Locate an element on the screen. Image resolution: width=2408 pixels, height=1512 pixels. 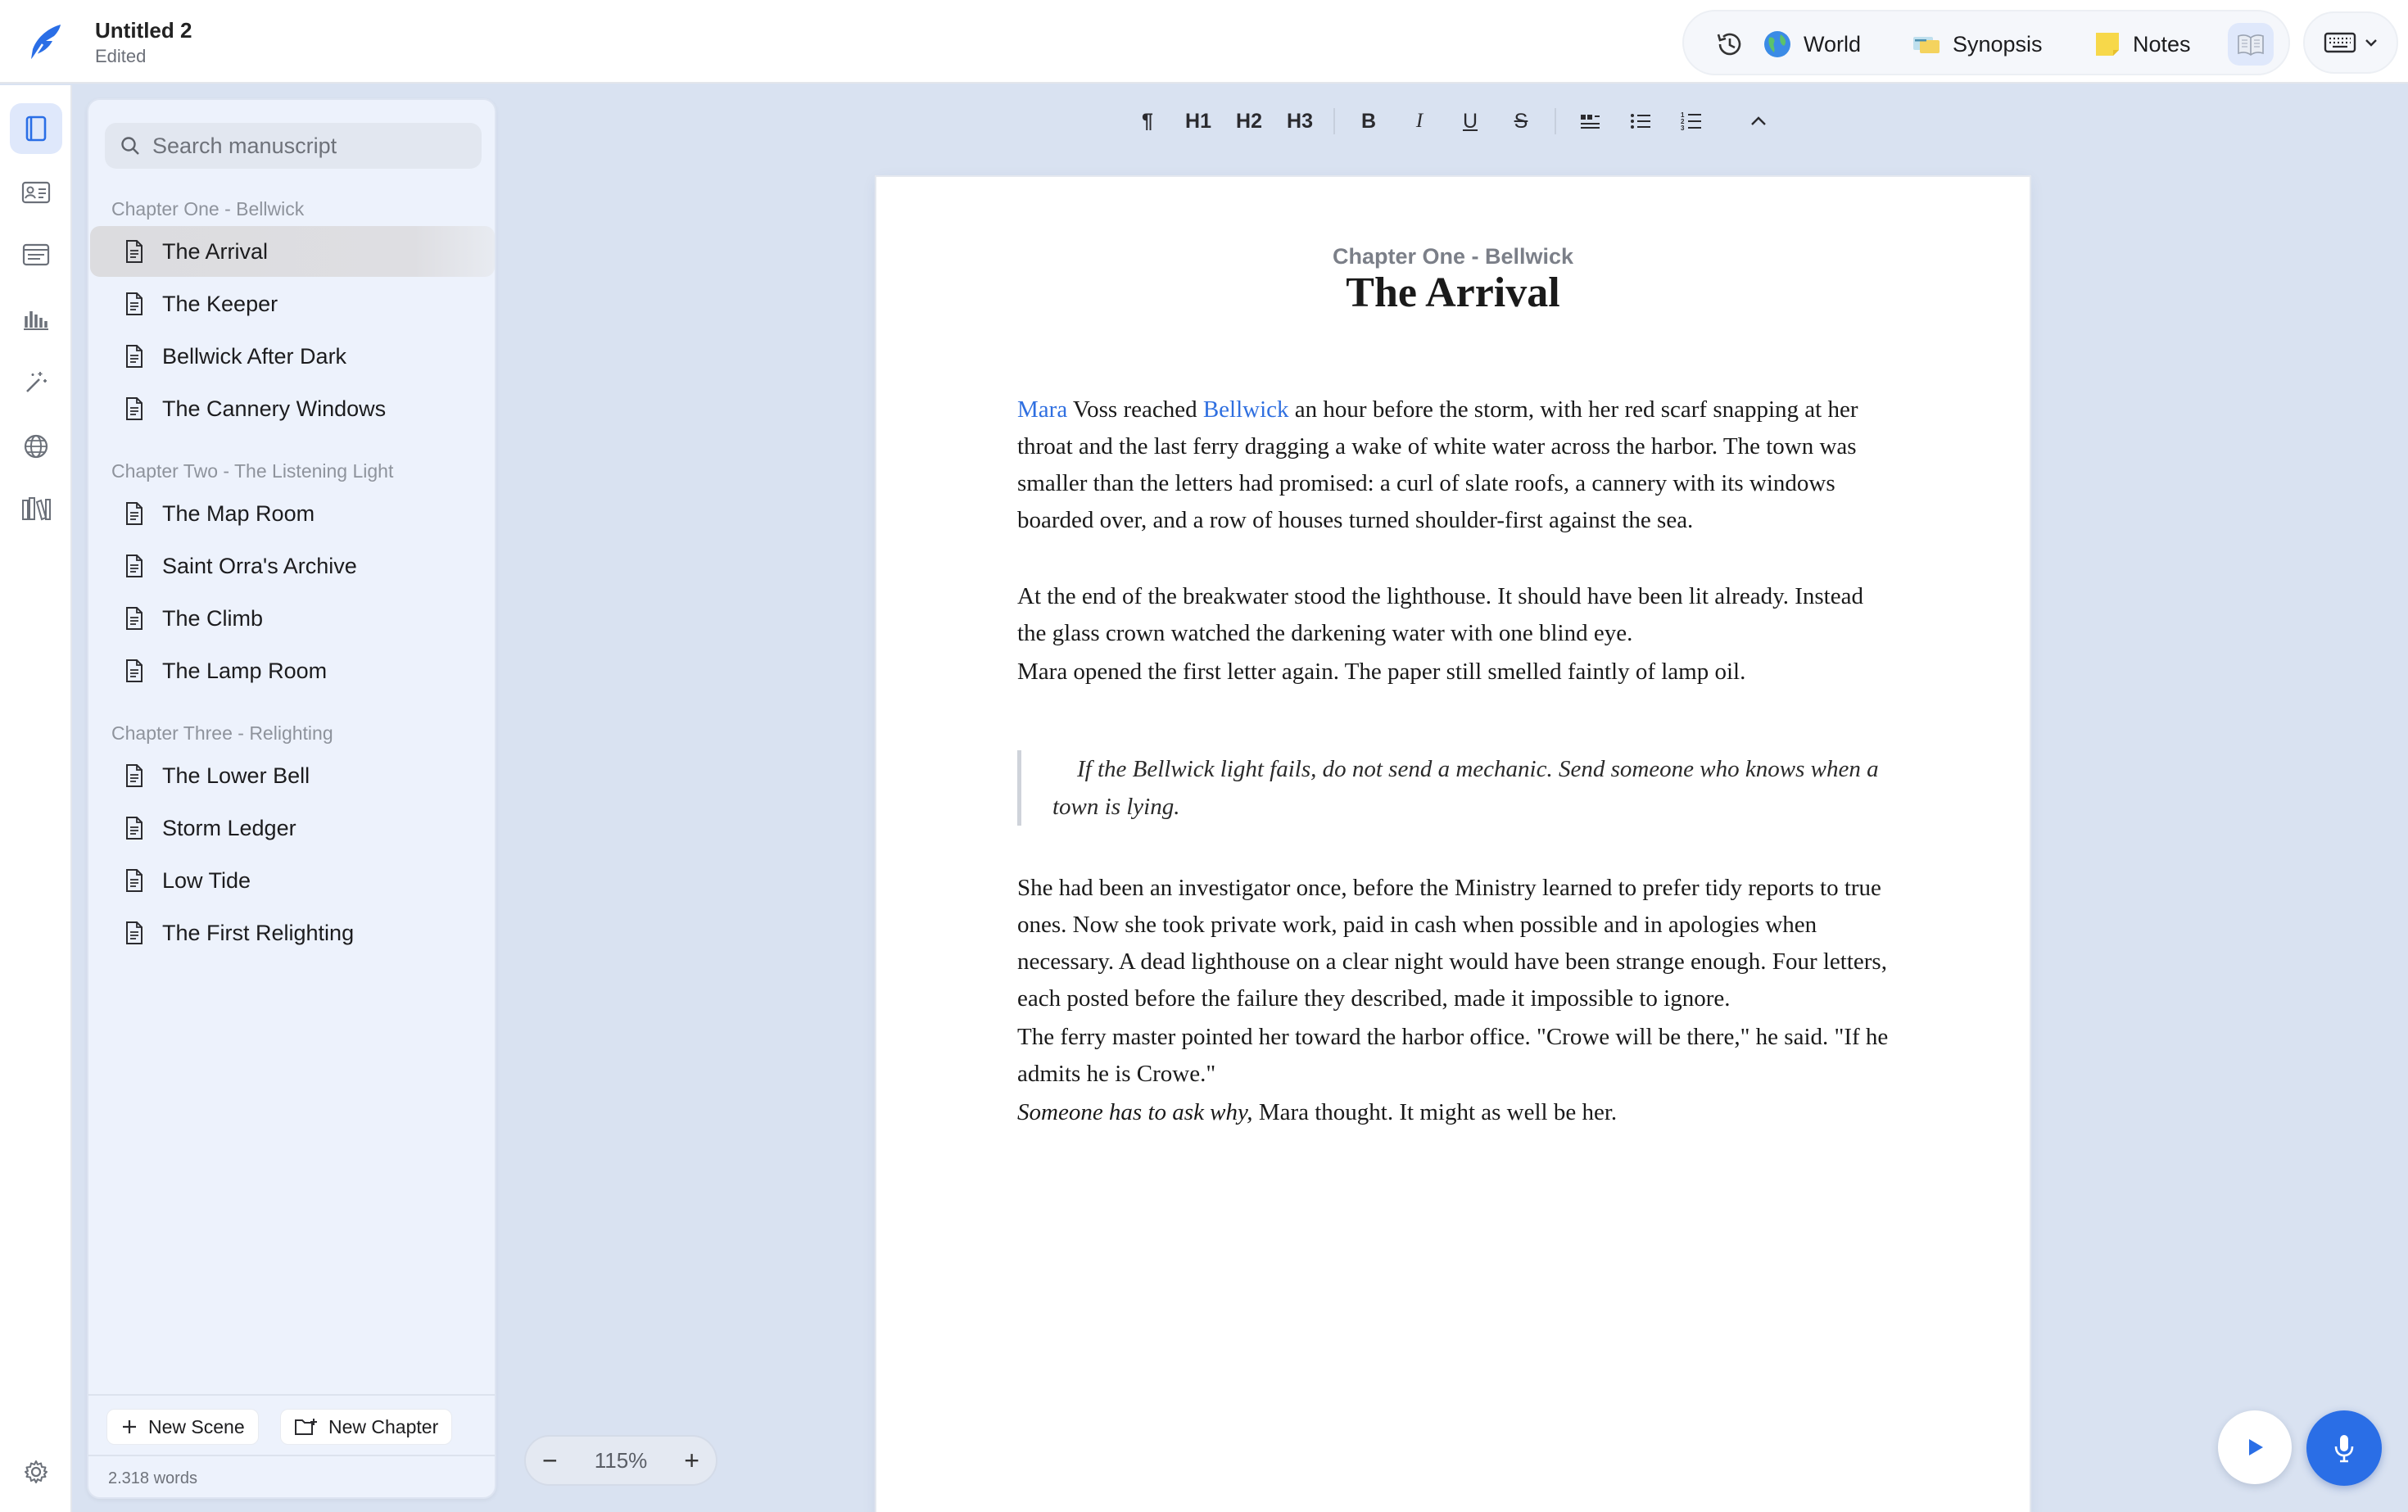
scene-label: The Map Room is located at coordinates (238, 513).